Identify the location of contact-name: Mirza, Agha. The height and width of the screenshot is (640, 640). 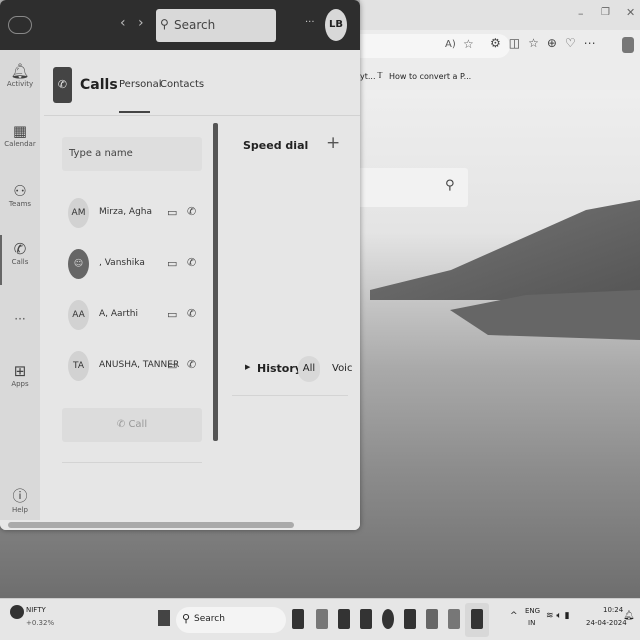
(126, 212).